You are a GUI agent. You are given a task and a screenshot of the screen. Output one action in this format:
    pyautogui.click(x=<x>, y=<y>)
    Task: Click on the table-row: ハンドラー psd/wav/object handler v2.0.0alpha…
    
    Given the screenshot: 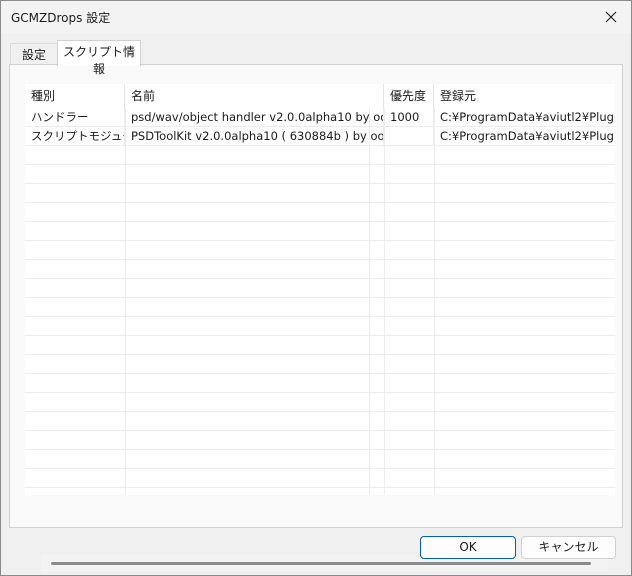 What is the action you would take?
    pyautogui.click(x=320, y=117)
    